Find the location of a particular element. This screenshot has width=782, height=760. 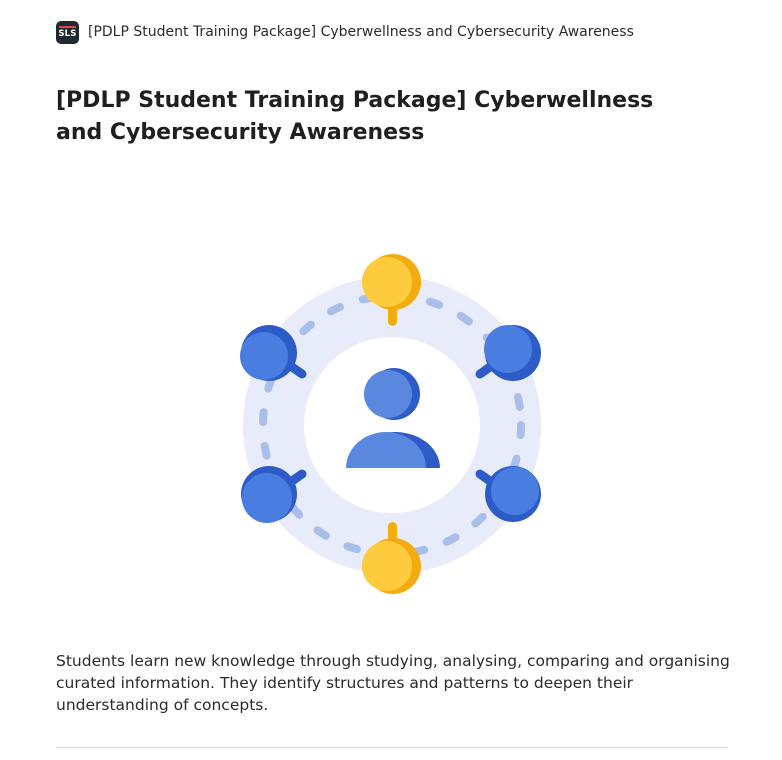

sls-logo: SLS is located at coordinates (67, 32).